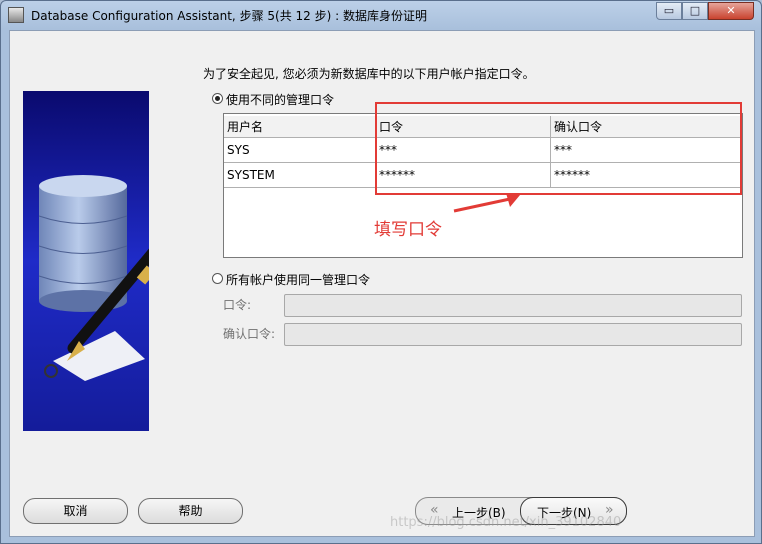  Describe the element at coordinates (506, 522) in the screenshot. I see `watermark-text: https://blog.csdn.net/xin_39102840` at that location.